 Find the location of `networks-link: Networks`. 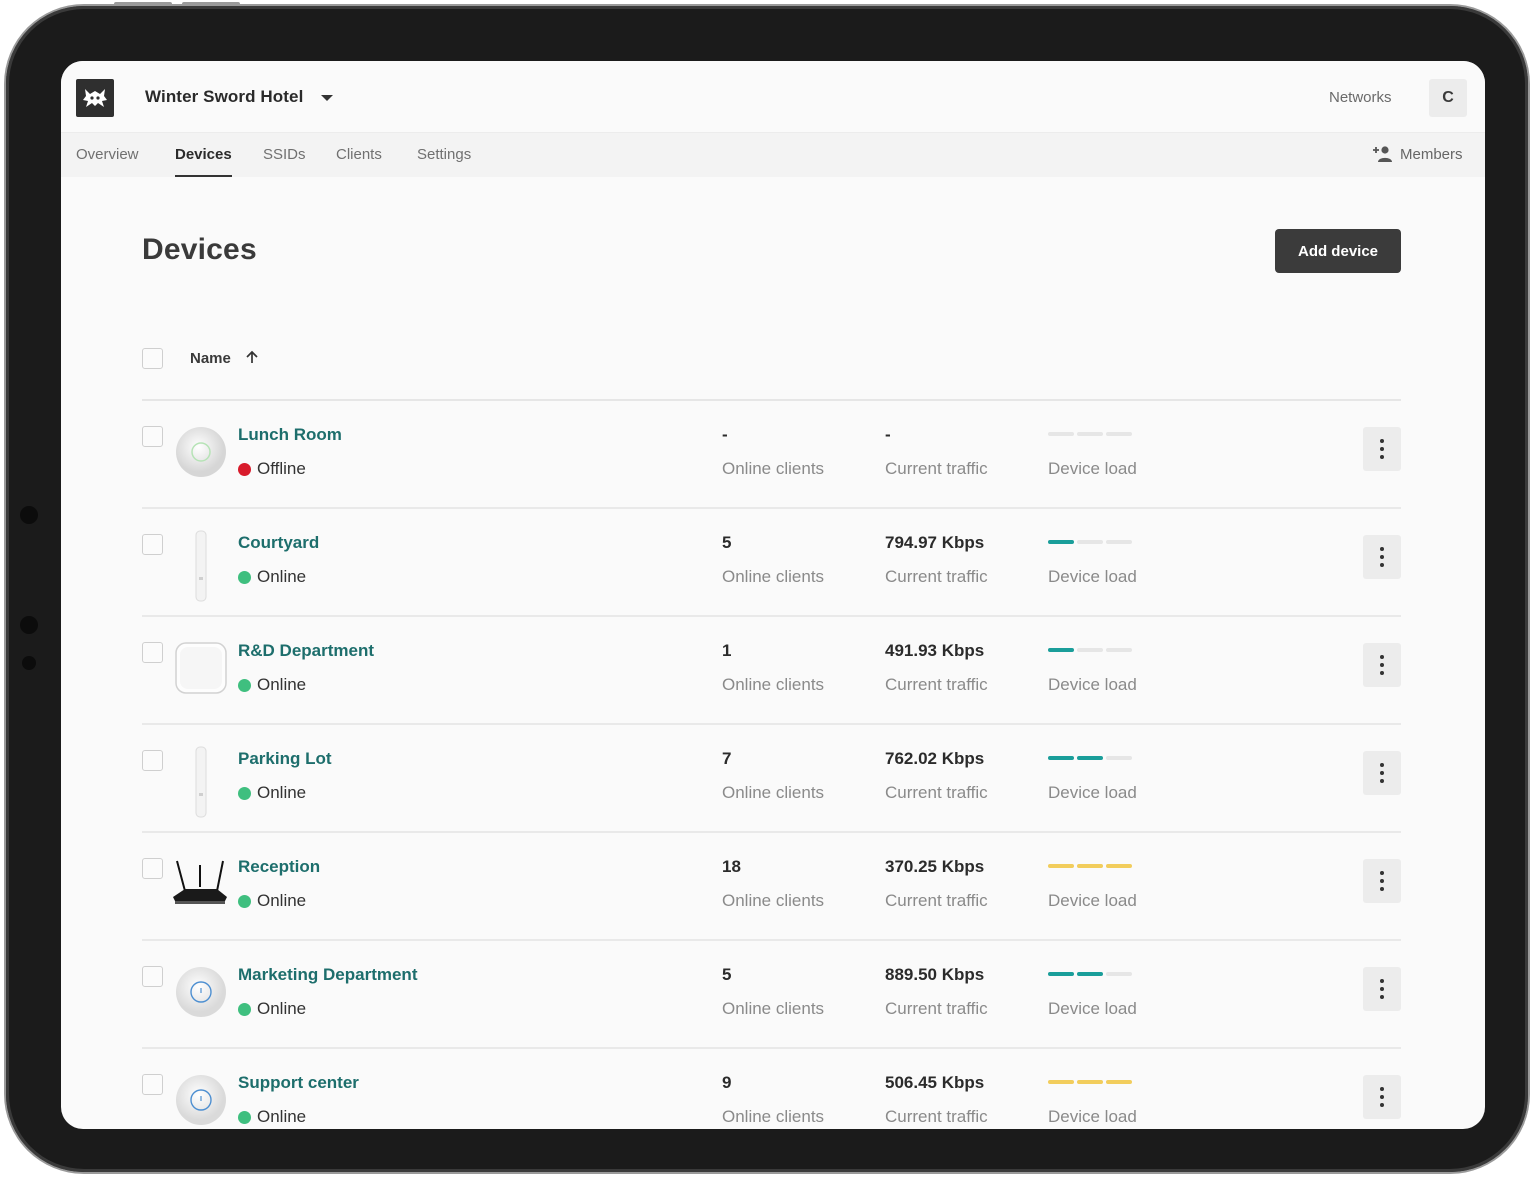

networks-link: Networks is located at coordinates (1360, 97).